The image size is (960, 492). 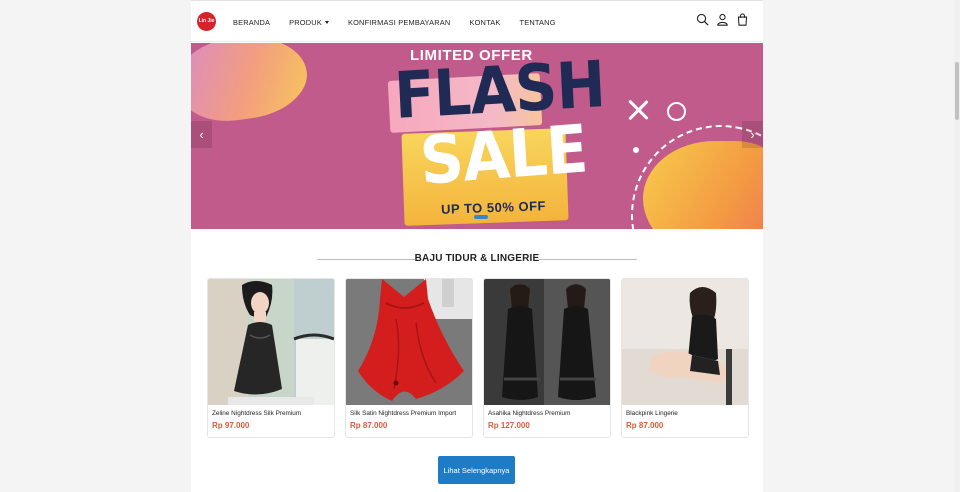 I want to click on banner-headline-sale: SALE, so click(x=503, y=155).